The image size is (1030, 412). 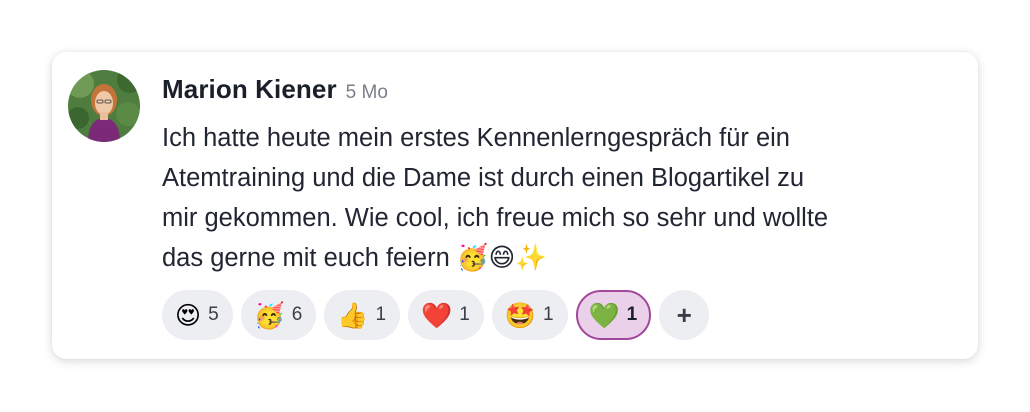 I want to click on green-heart-icon: 💚, so click(x=604, y=315).